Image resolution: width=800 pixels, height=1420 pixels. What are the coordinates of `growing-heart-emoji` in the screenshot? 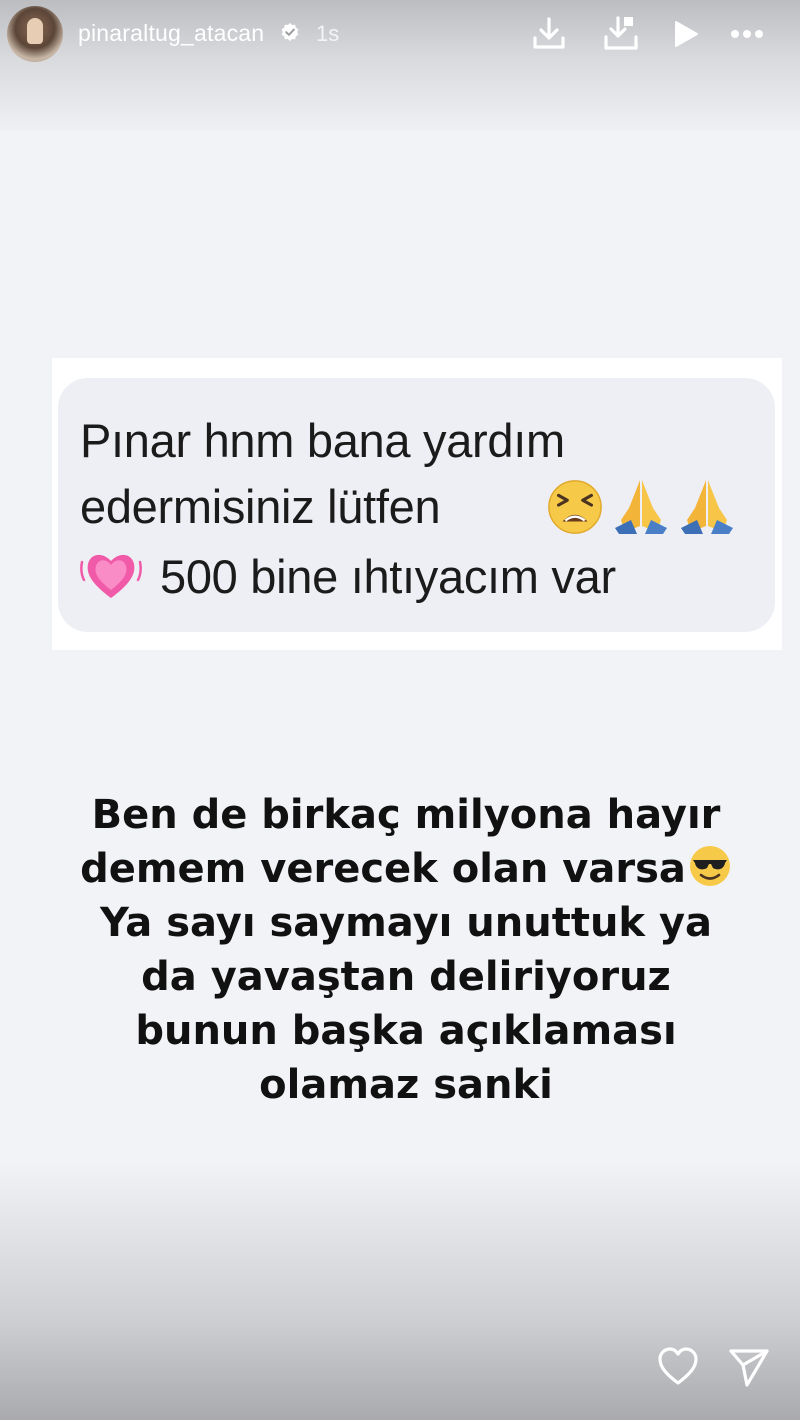 It's located at (111, 576).